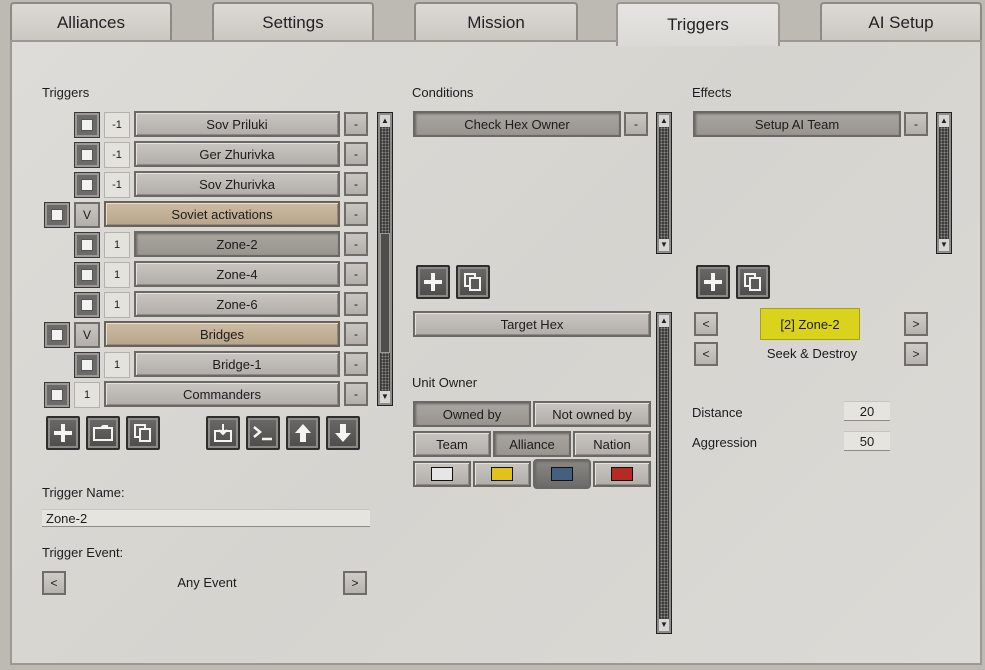 The height and width of the screenshot is (670, 985). What do you see at coordinates (237, 364) in the screenshot?
I see `trigger-item: Bridge-1` at bounding box center [237, 364].